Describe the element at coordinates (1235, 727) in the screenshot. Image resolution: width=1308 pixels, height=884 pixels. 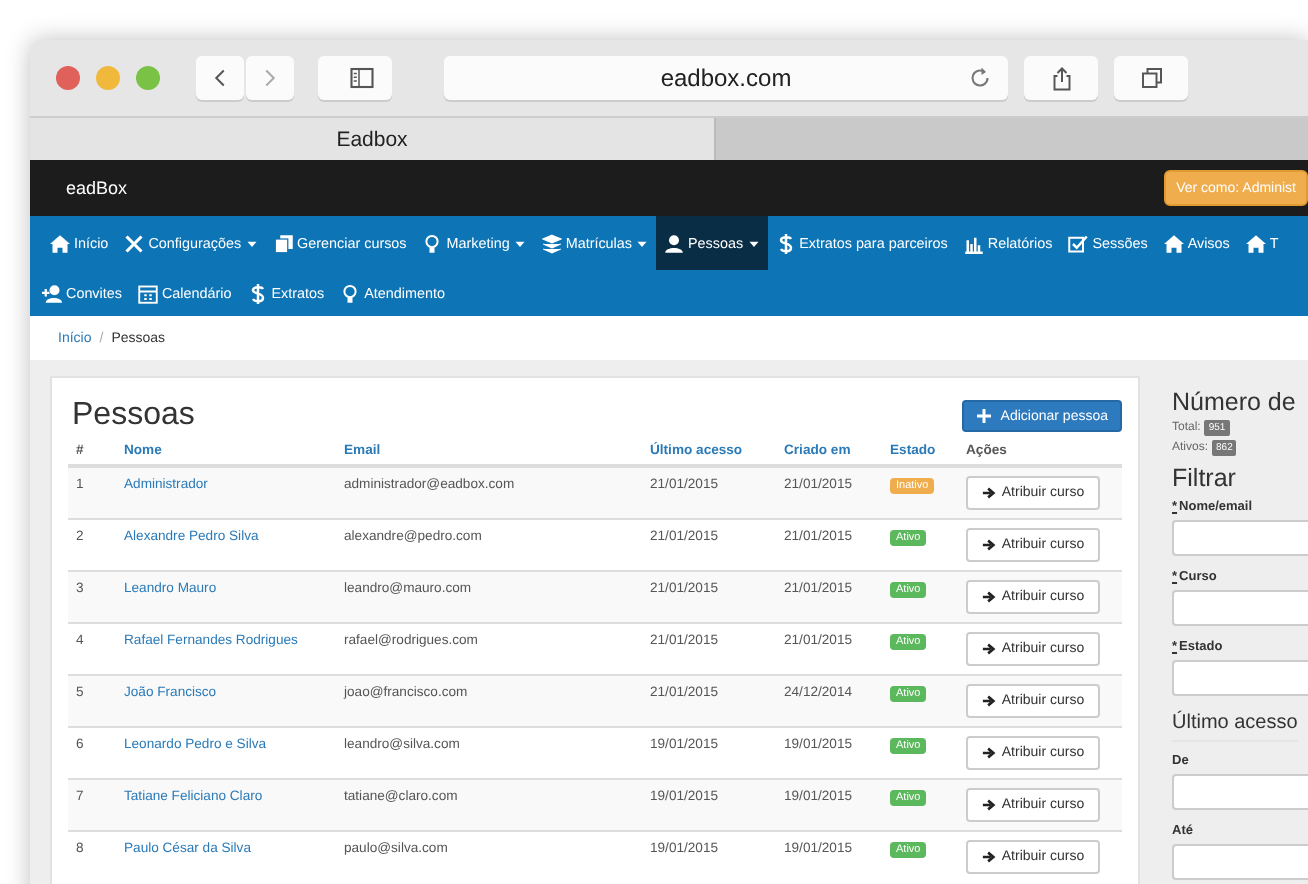
I see `section-title: Último acesso` at that location.